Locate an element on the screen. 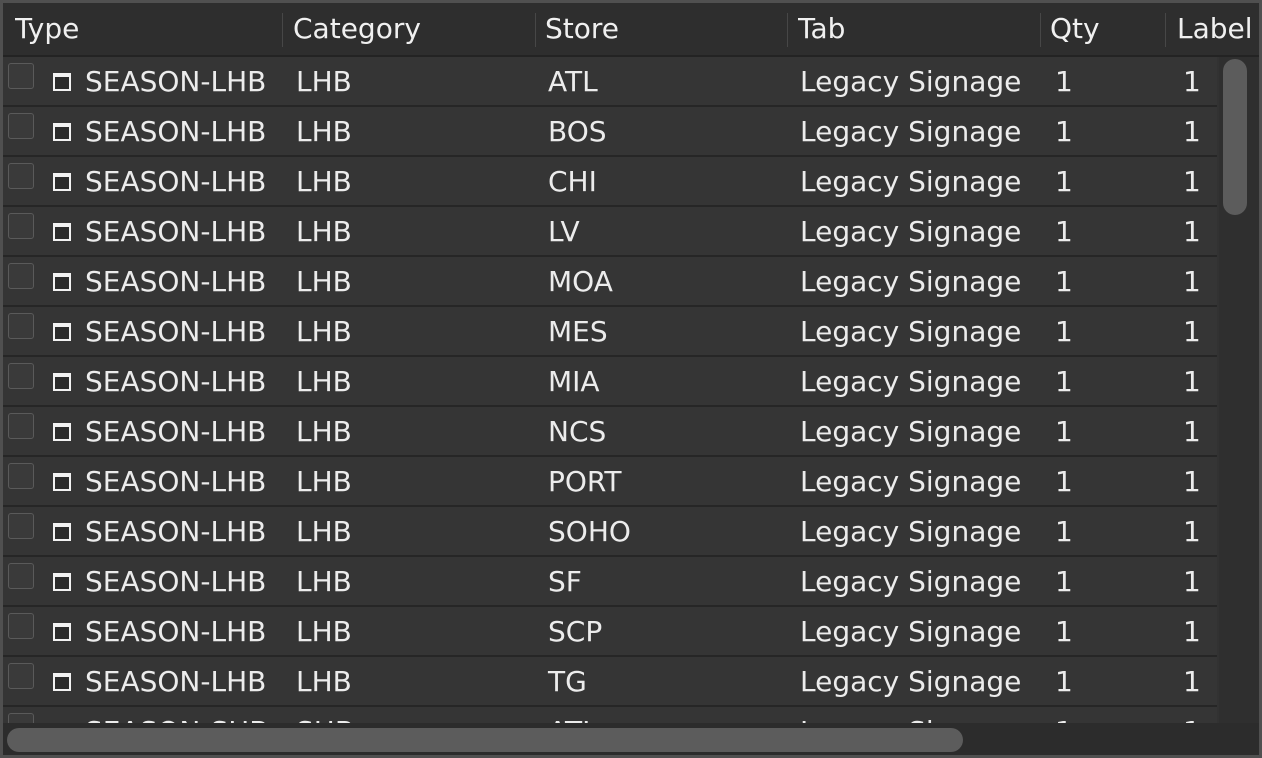 Image resolution: width=1262 pixels, height=758 pixels. table-row: SEASON-LHB LHB SF Legacy Signage 1 1 is located at coordinates (610, 582).